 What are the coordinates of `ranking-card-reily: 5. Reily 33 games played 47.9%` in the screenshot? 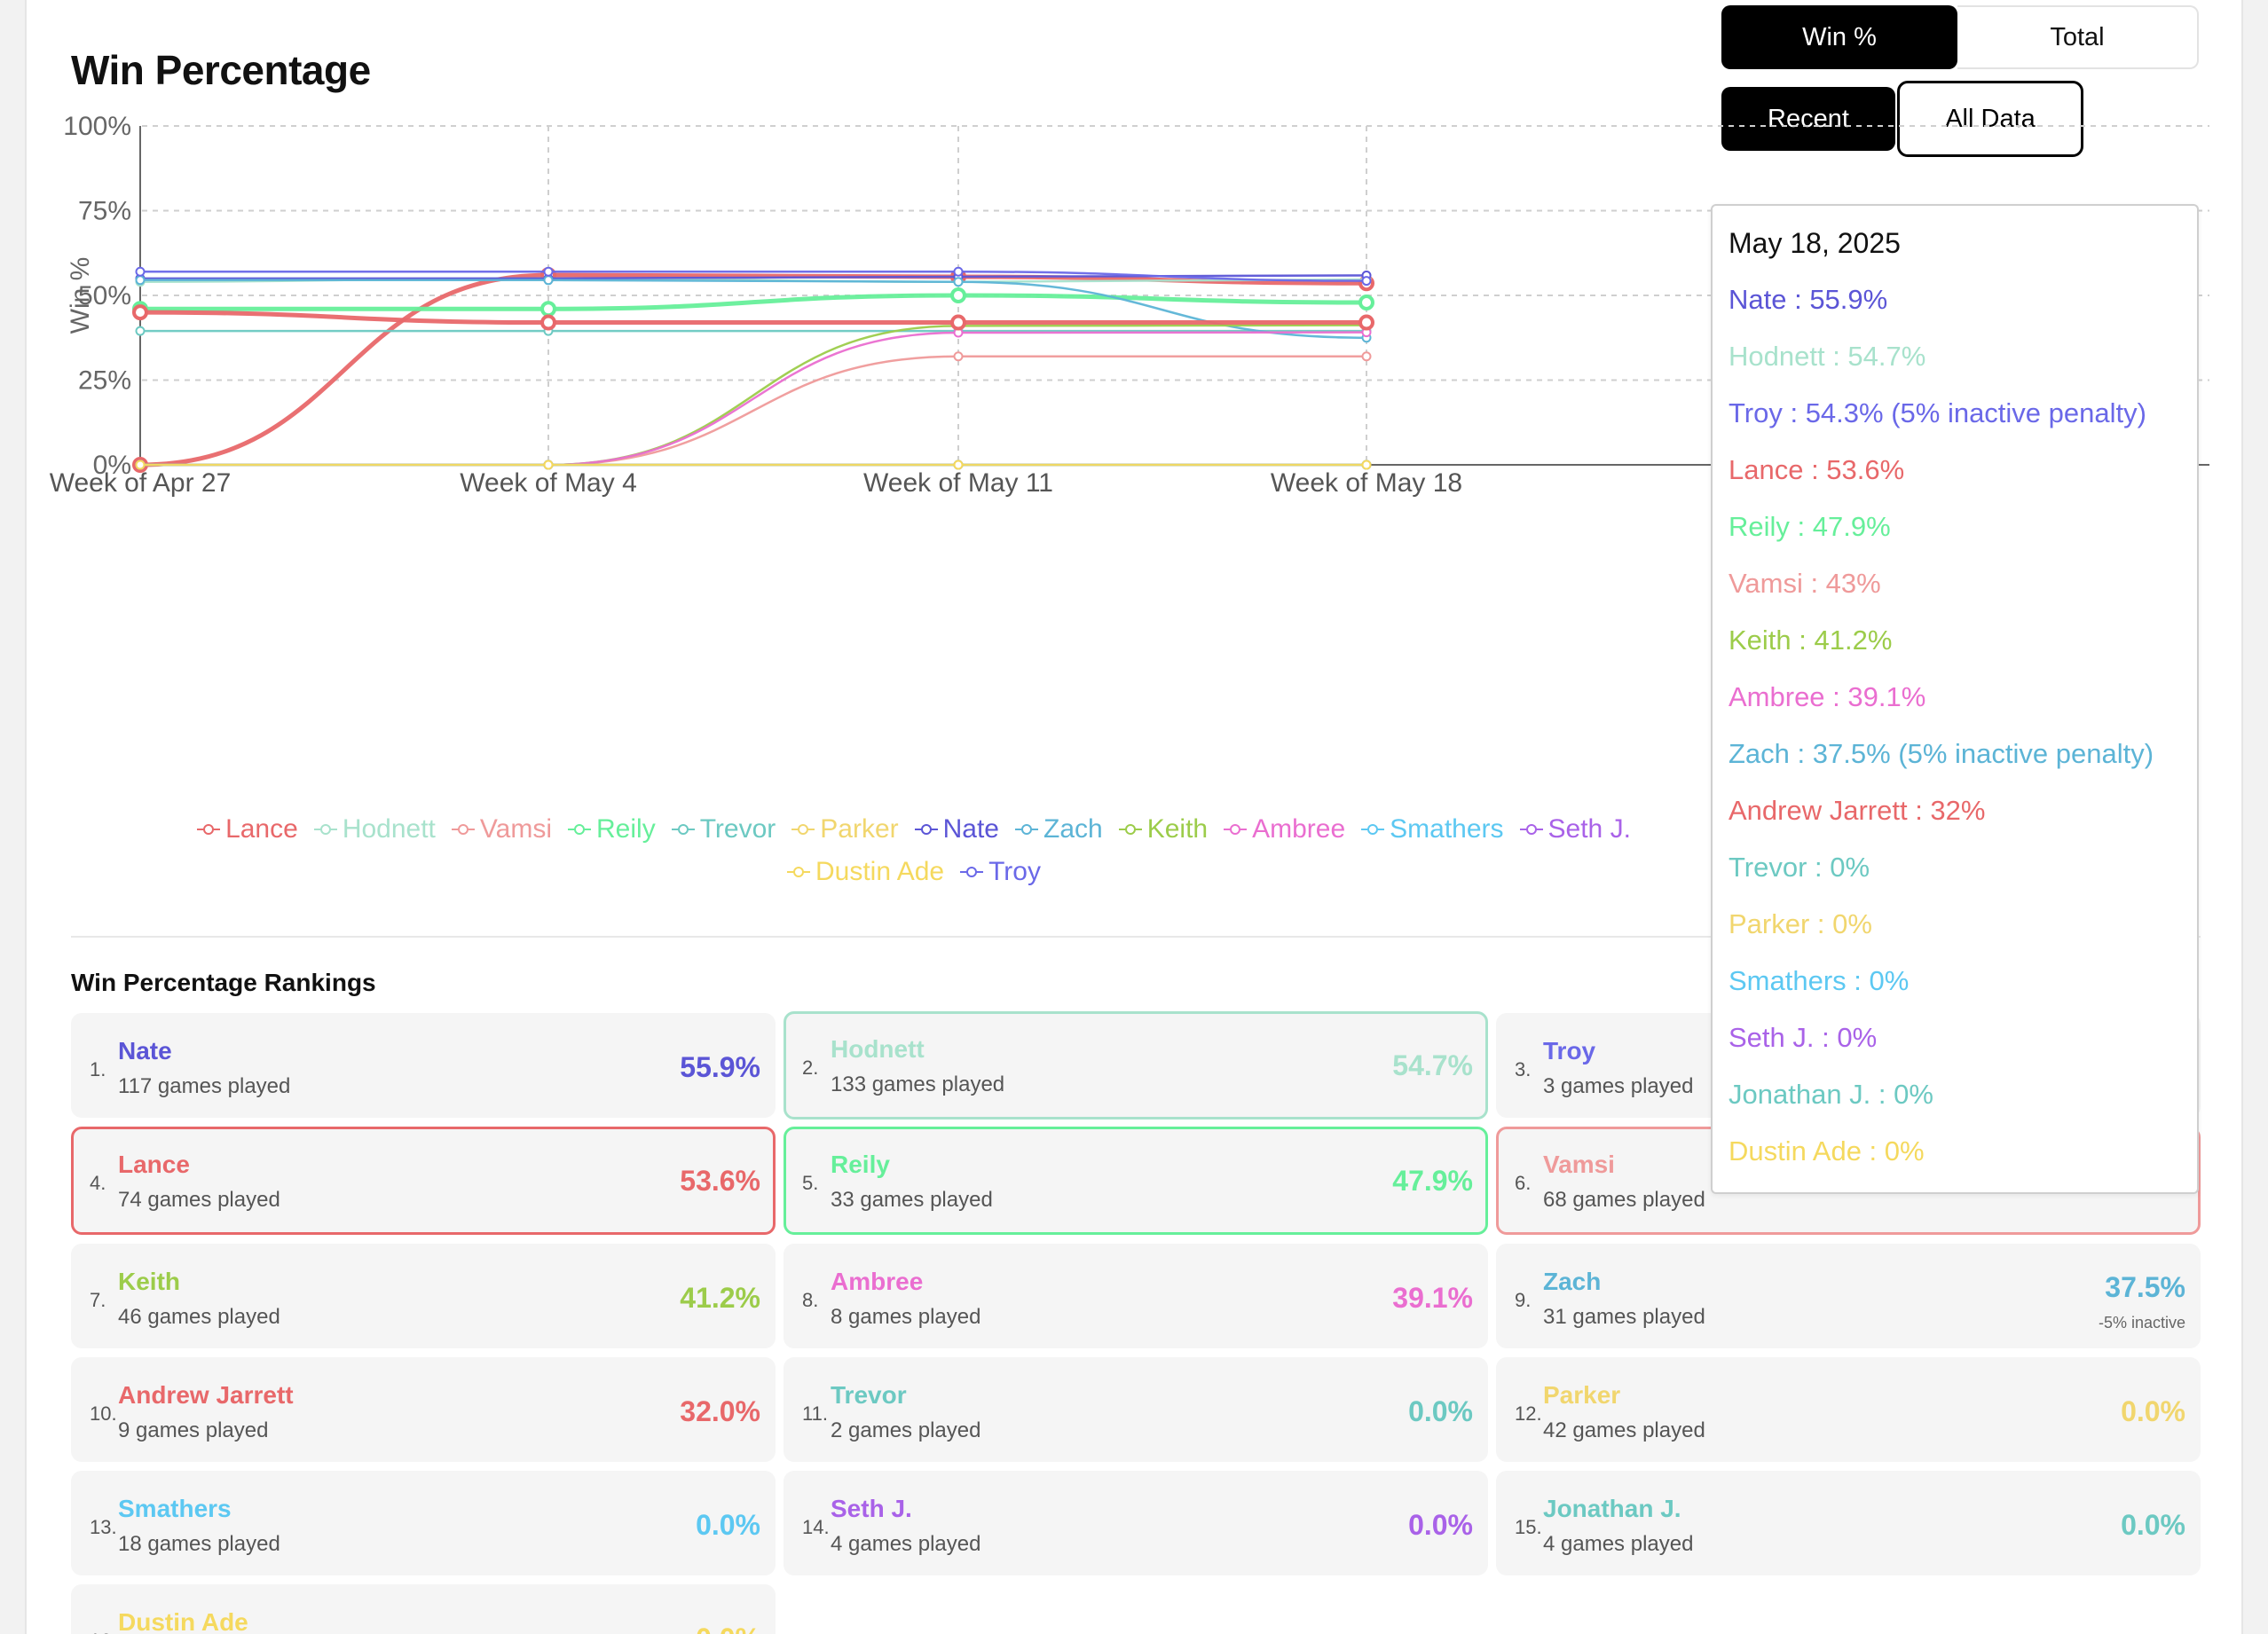 It's located at (1136, 1181).